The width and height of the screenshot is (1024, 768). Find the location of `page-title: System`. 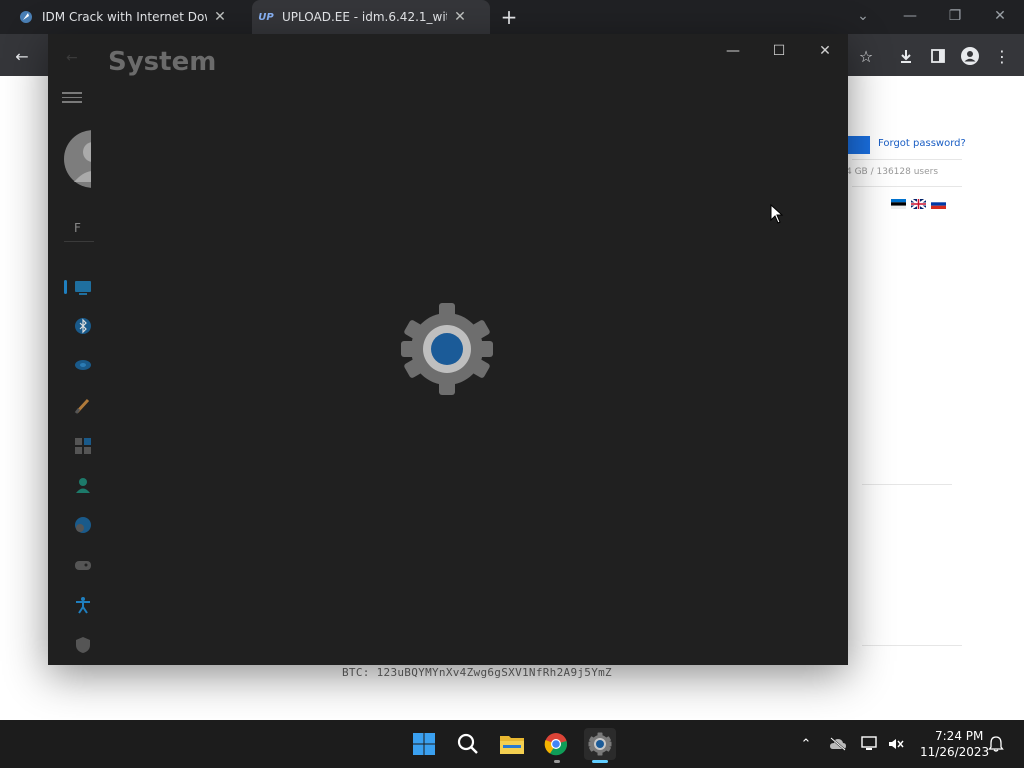

page-title: System is located at coordinates (162, 62).